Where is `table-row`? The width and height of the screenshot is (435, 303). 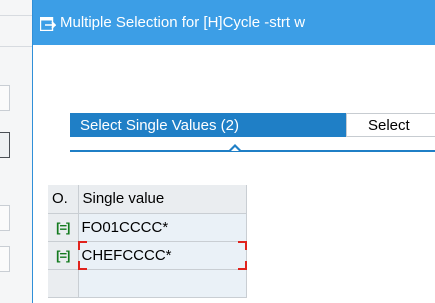
table-row is located at coordinates (147, 283).